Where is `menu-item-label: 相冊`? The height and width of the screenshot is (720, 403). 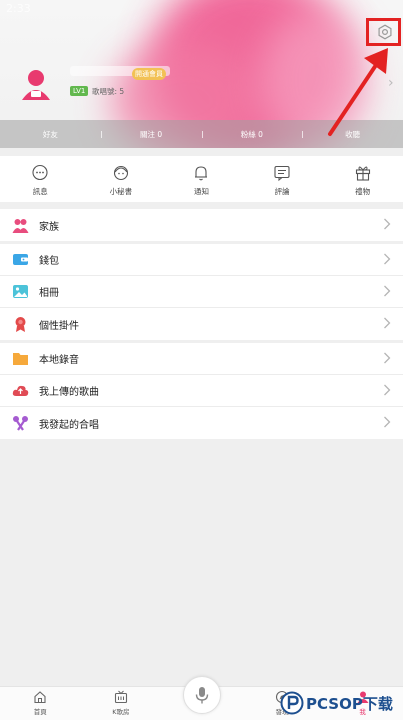
menu-item-label: 相冊 is located at coordinates (49, 293).